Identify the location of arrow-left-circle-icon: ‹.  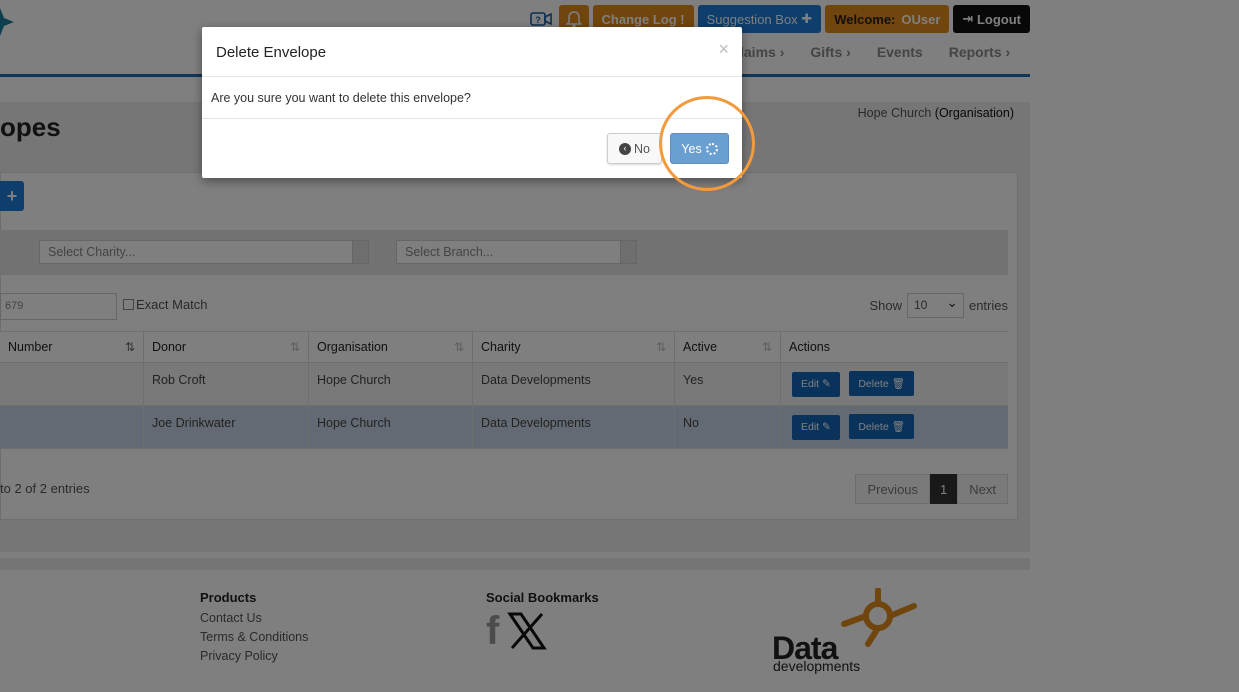
(625, 148).